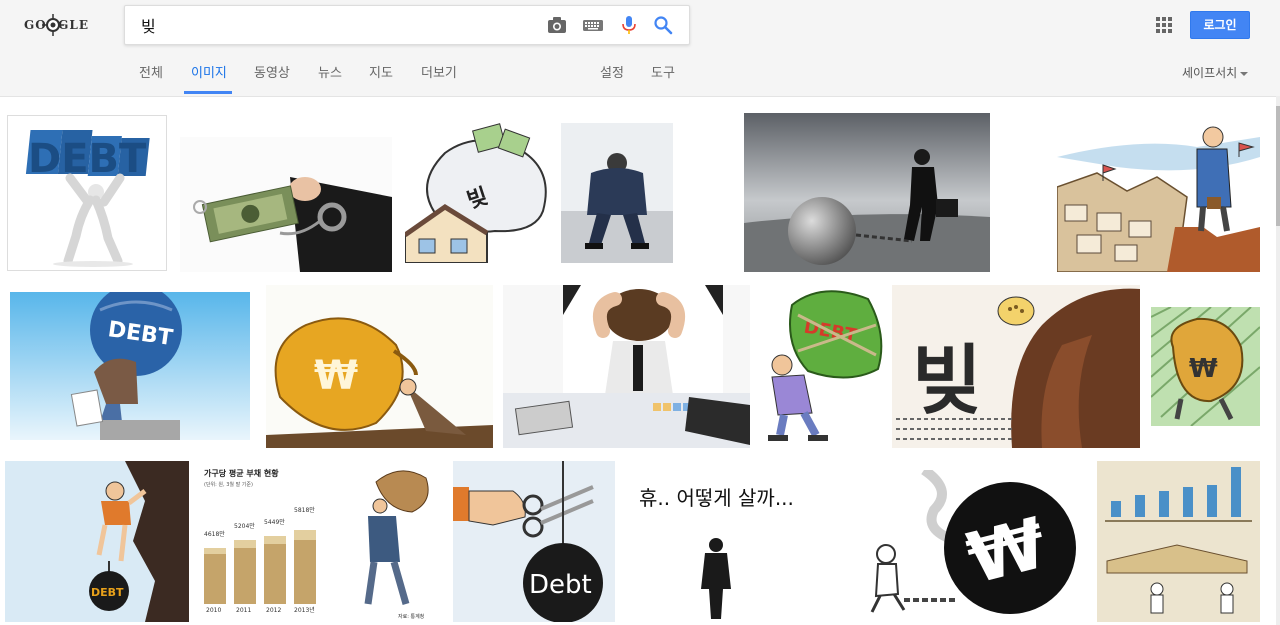 The image size is (1280, 625). I want to click on won-ball-chain-illustration: ₩, so click(974, 546).